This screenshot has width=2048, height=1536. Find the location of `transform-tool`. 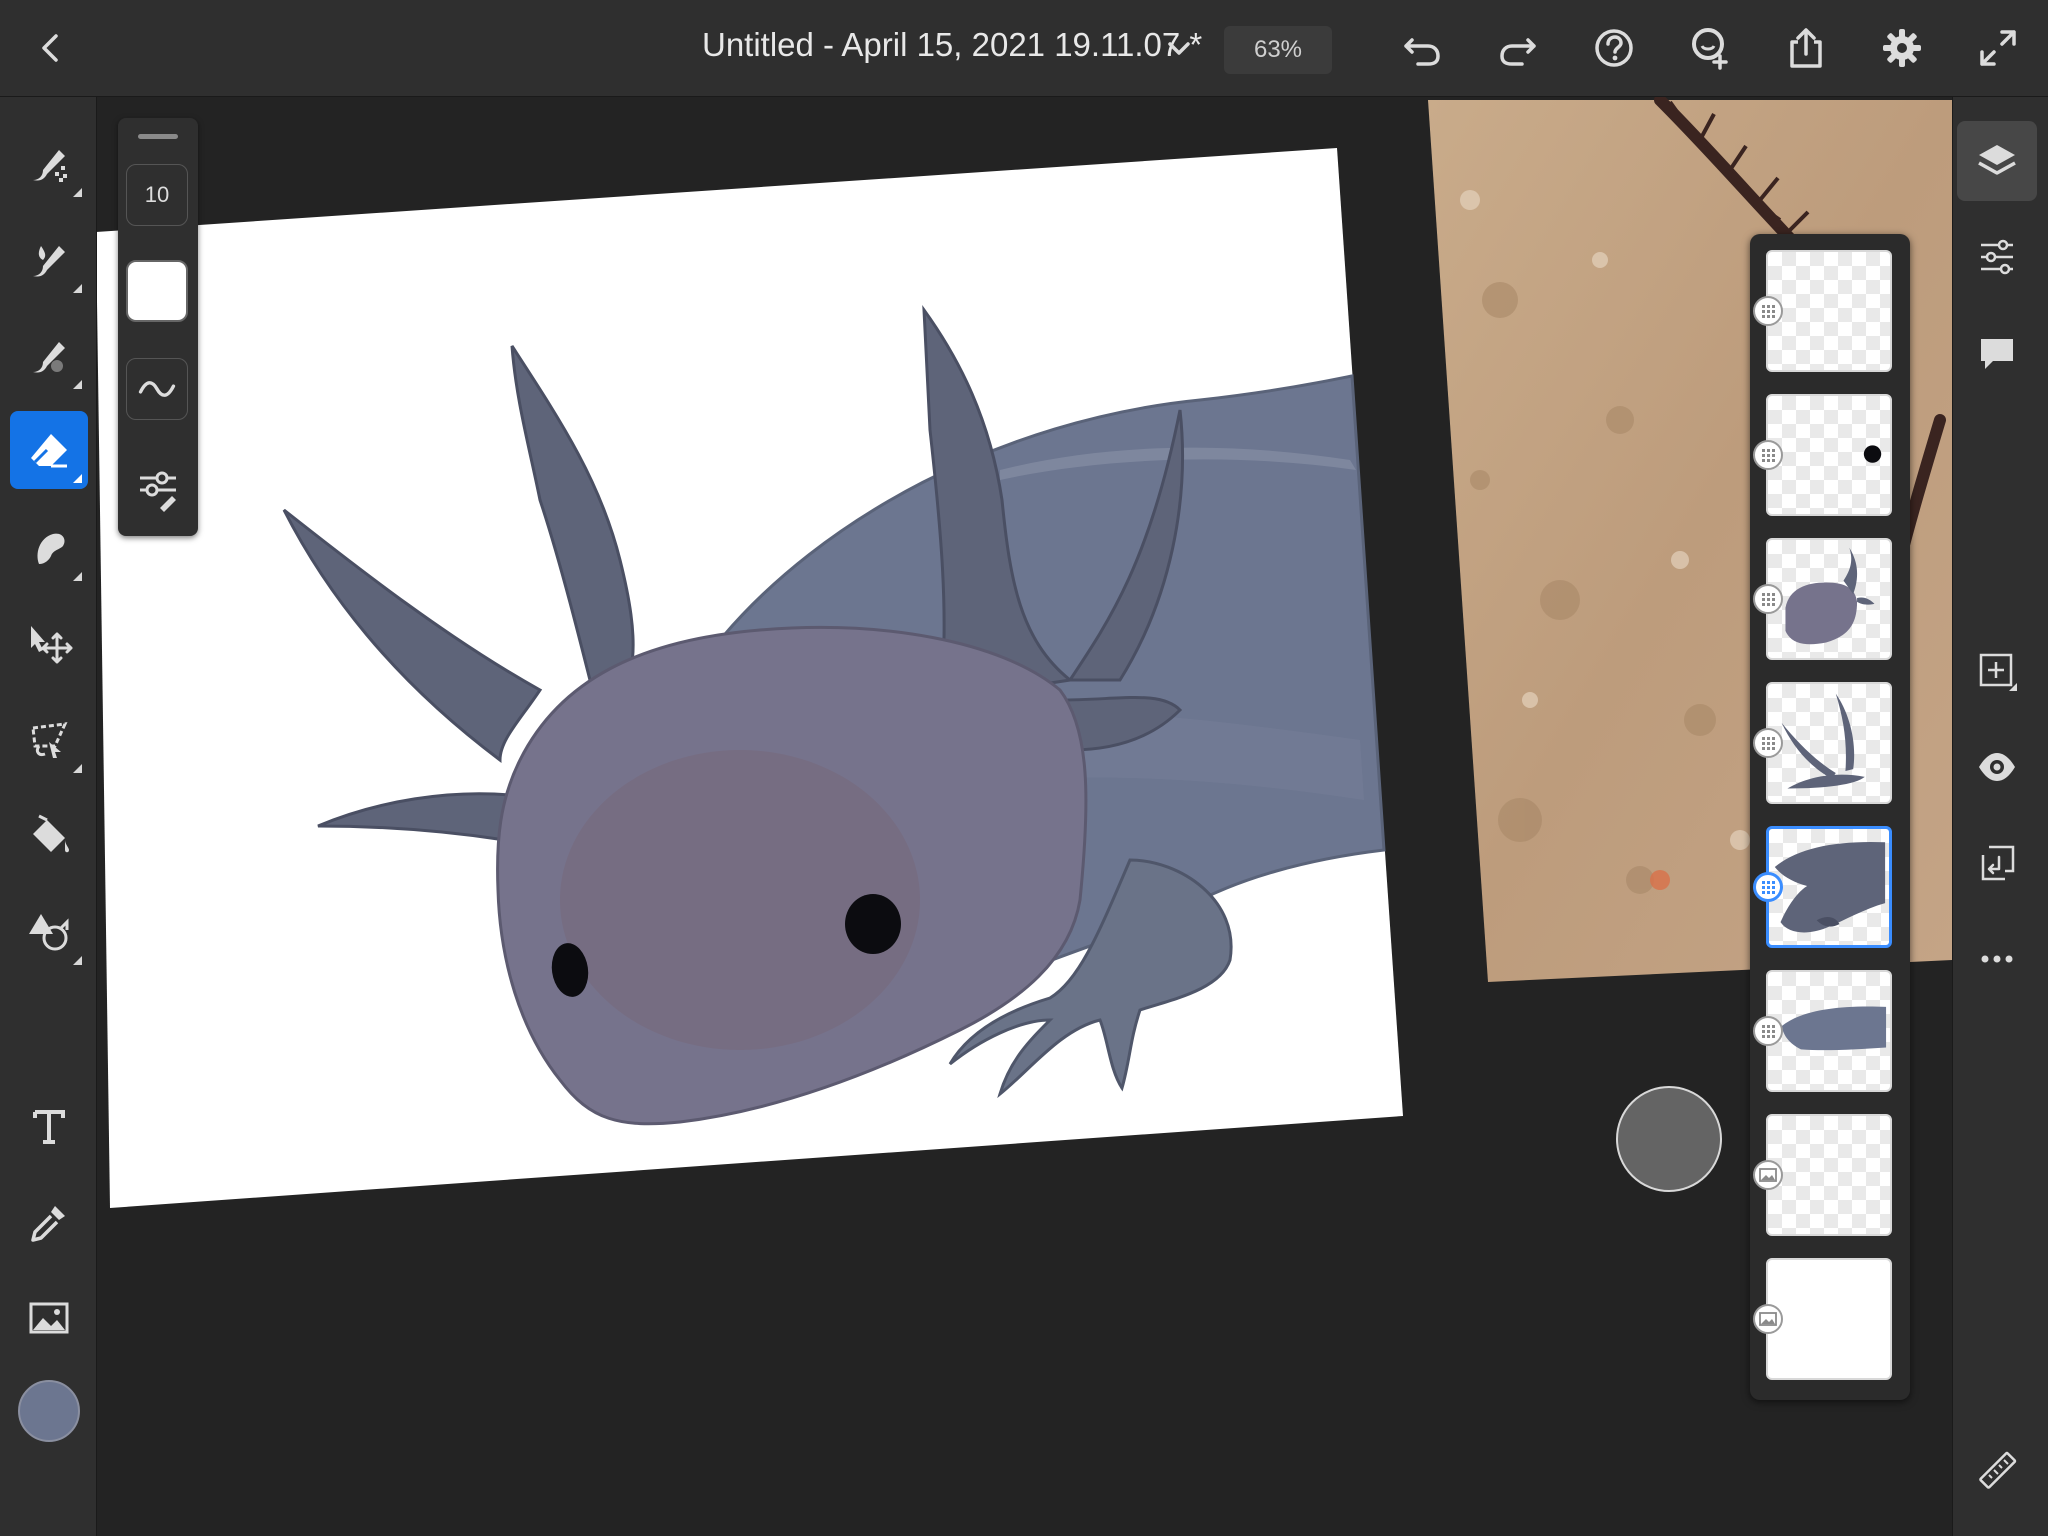

transform-tool is located at coordinates (49, 644).